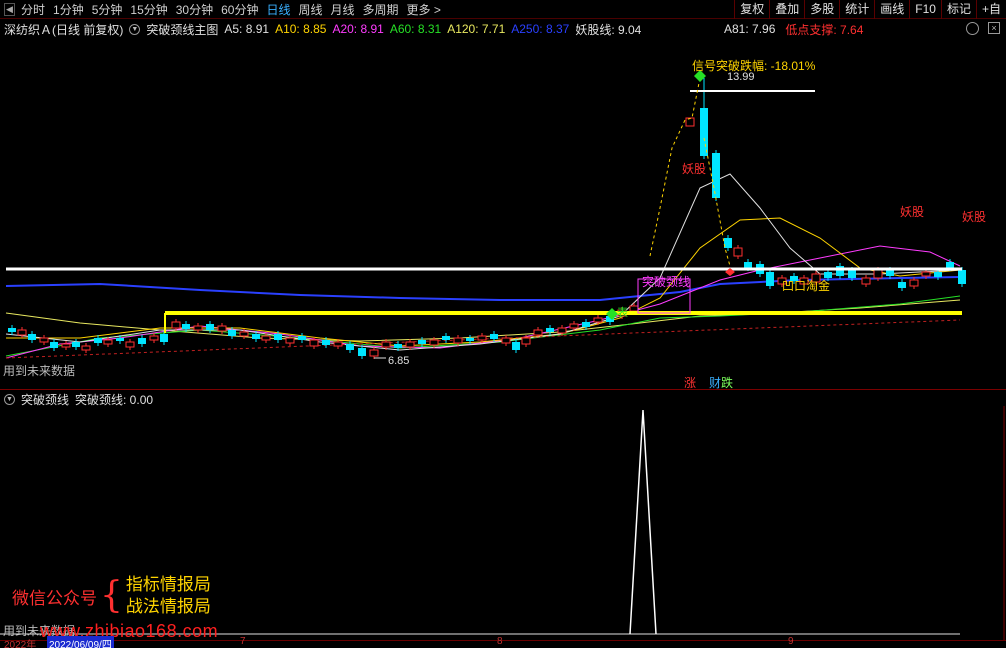  Describe the element at coordinates (39, 371) in the screenshot. I see `future-data-note: 用到未来数据` at that location.